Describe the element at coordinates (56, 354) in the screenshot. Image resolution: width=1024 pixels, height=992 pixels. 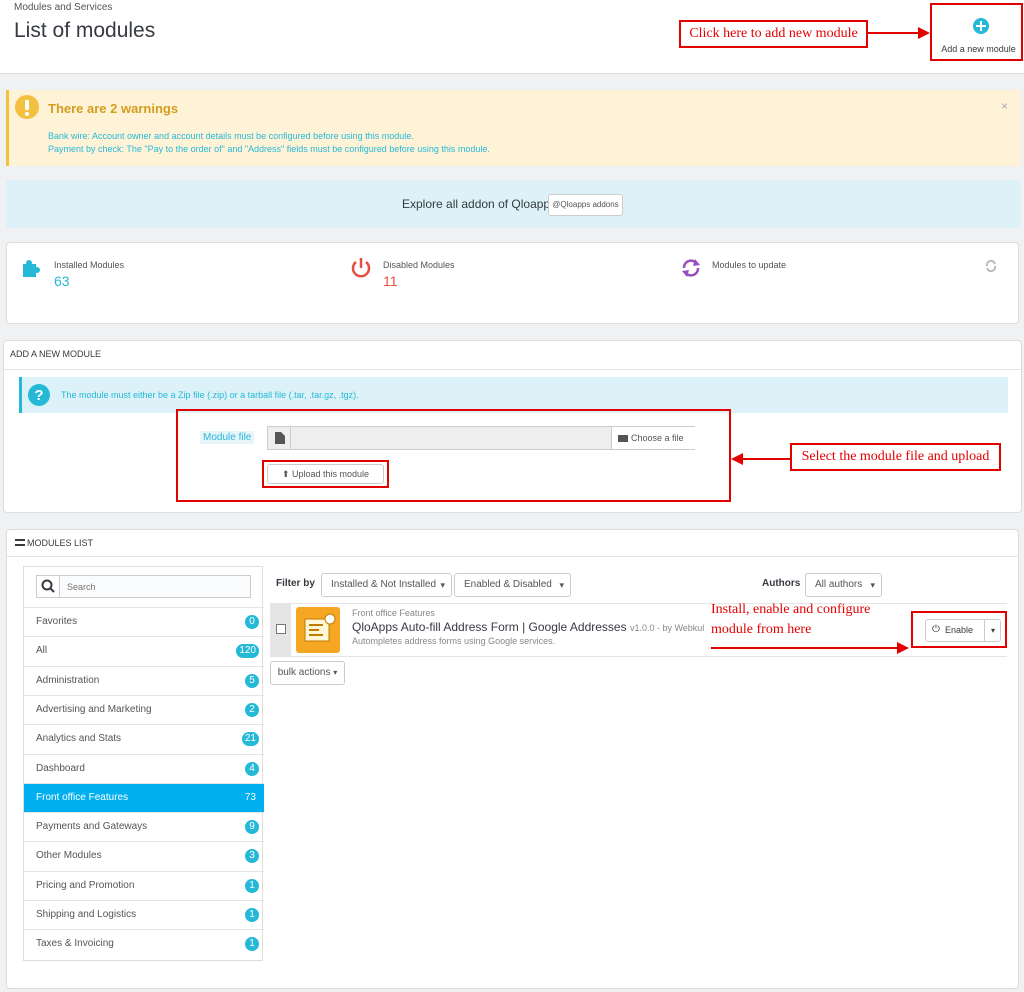
I see `add-module-heading: ADD A NEW MODULE` at that location.